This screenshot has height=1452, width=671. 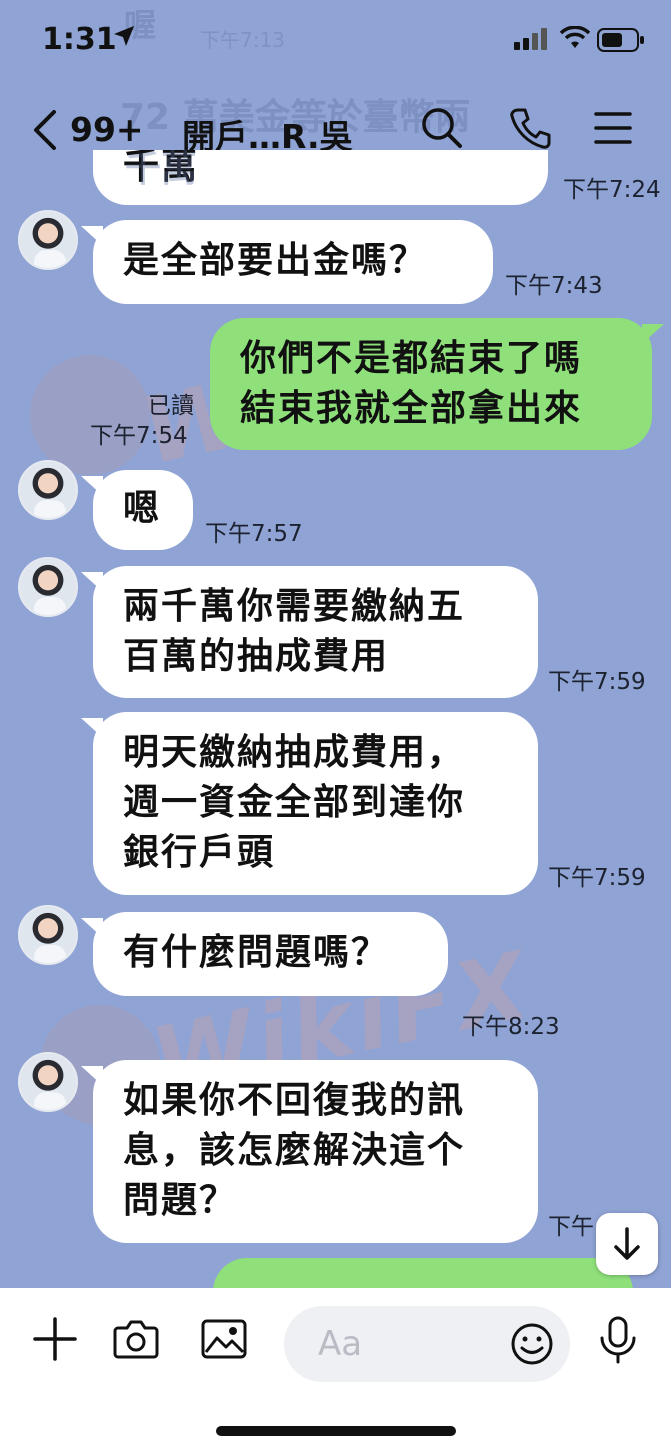 I want to click on message-bubble: 如果你不回復我的訊 息，該怎麼解決這个 問題？, so click(x=309, y=1151).